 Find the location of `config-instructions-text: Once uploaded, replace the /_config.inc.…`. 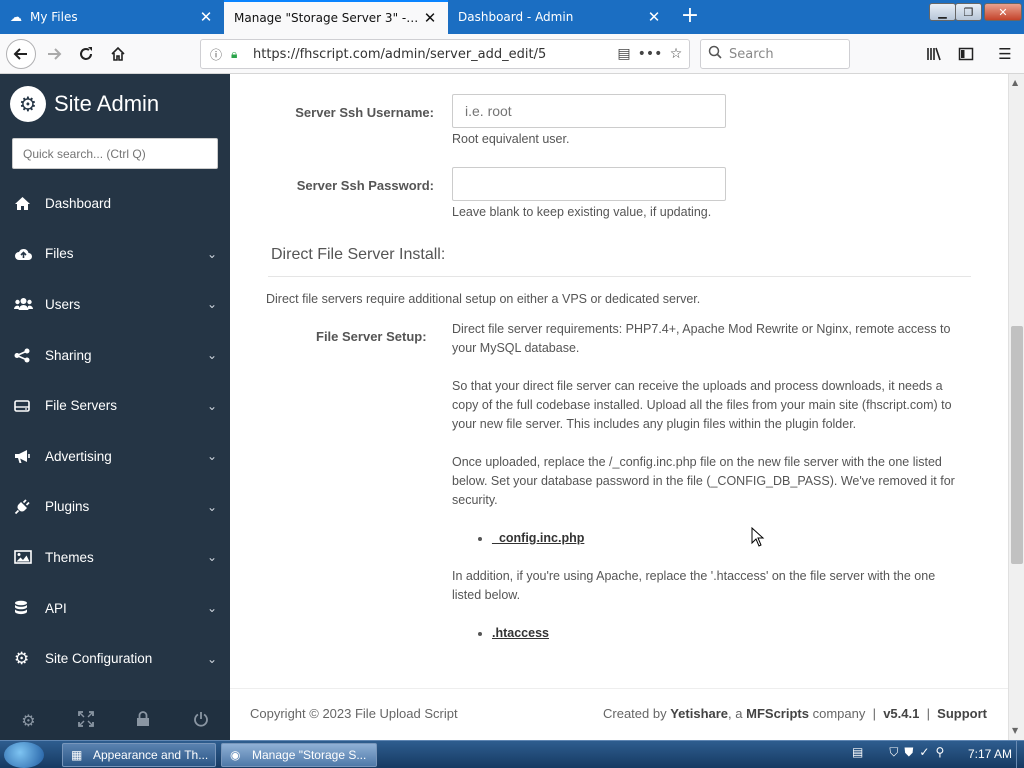

config-instructions-text: Once uploaded, replace the /_config.inc.… is located at coordinates (703, 481).